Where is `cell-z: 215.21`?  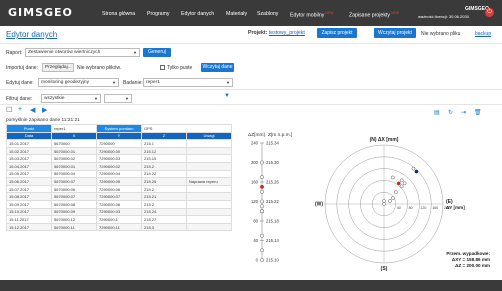
cell-z: 215.21 is located at coordinates (164, 196).